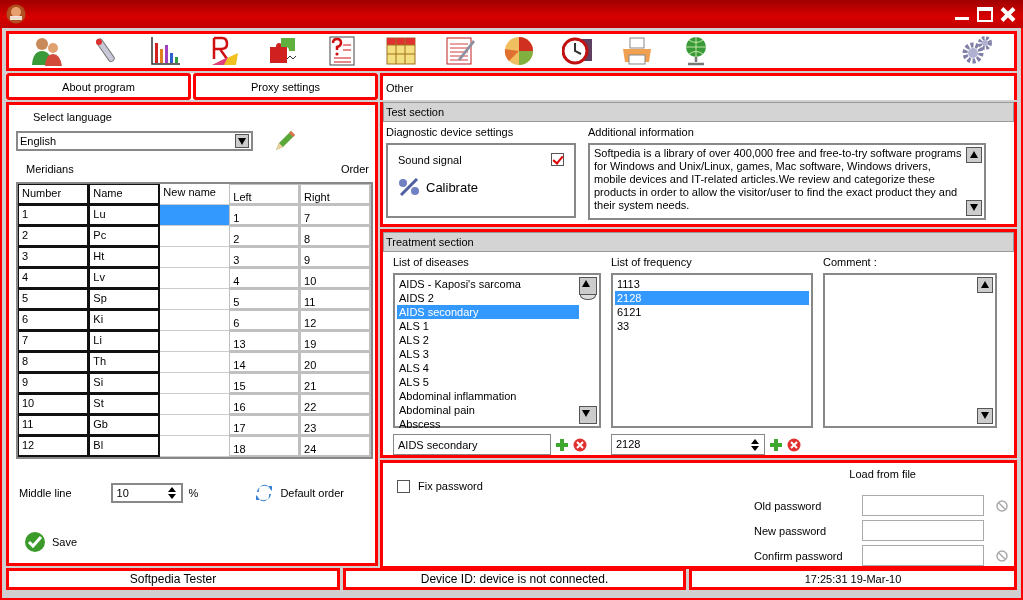 The height and width of the screenshot is (600, 1023). Describe the element at coordinates (712, 326) in the screenshot. I see `list-item: 33` at that location.